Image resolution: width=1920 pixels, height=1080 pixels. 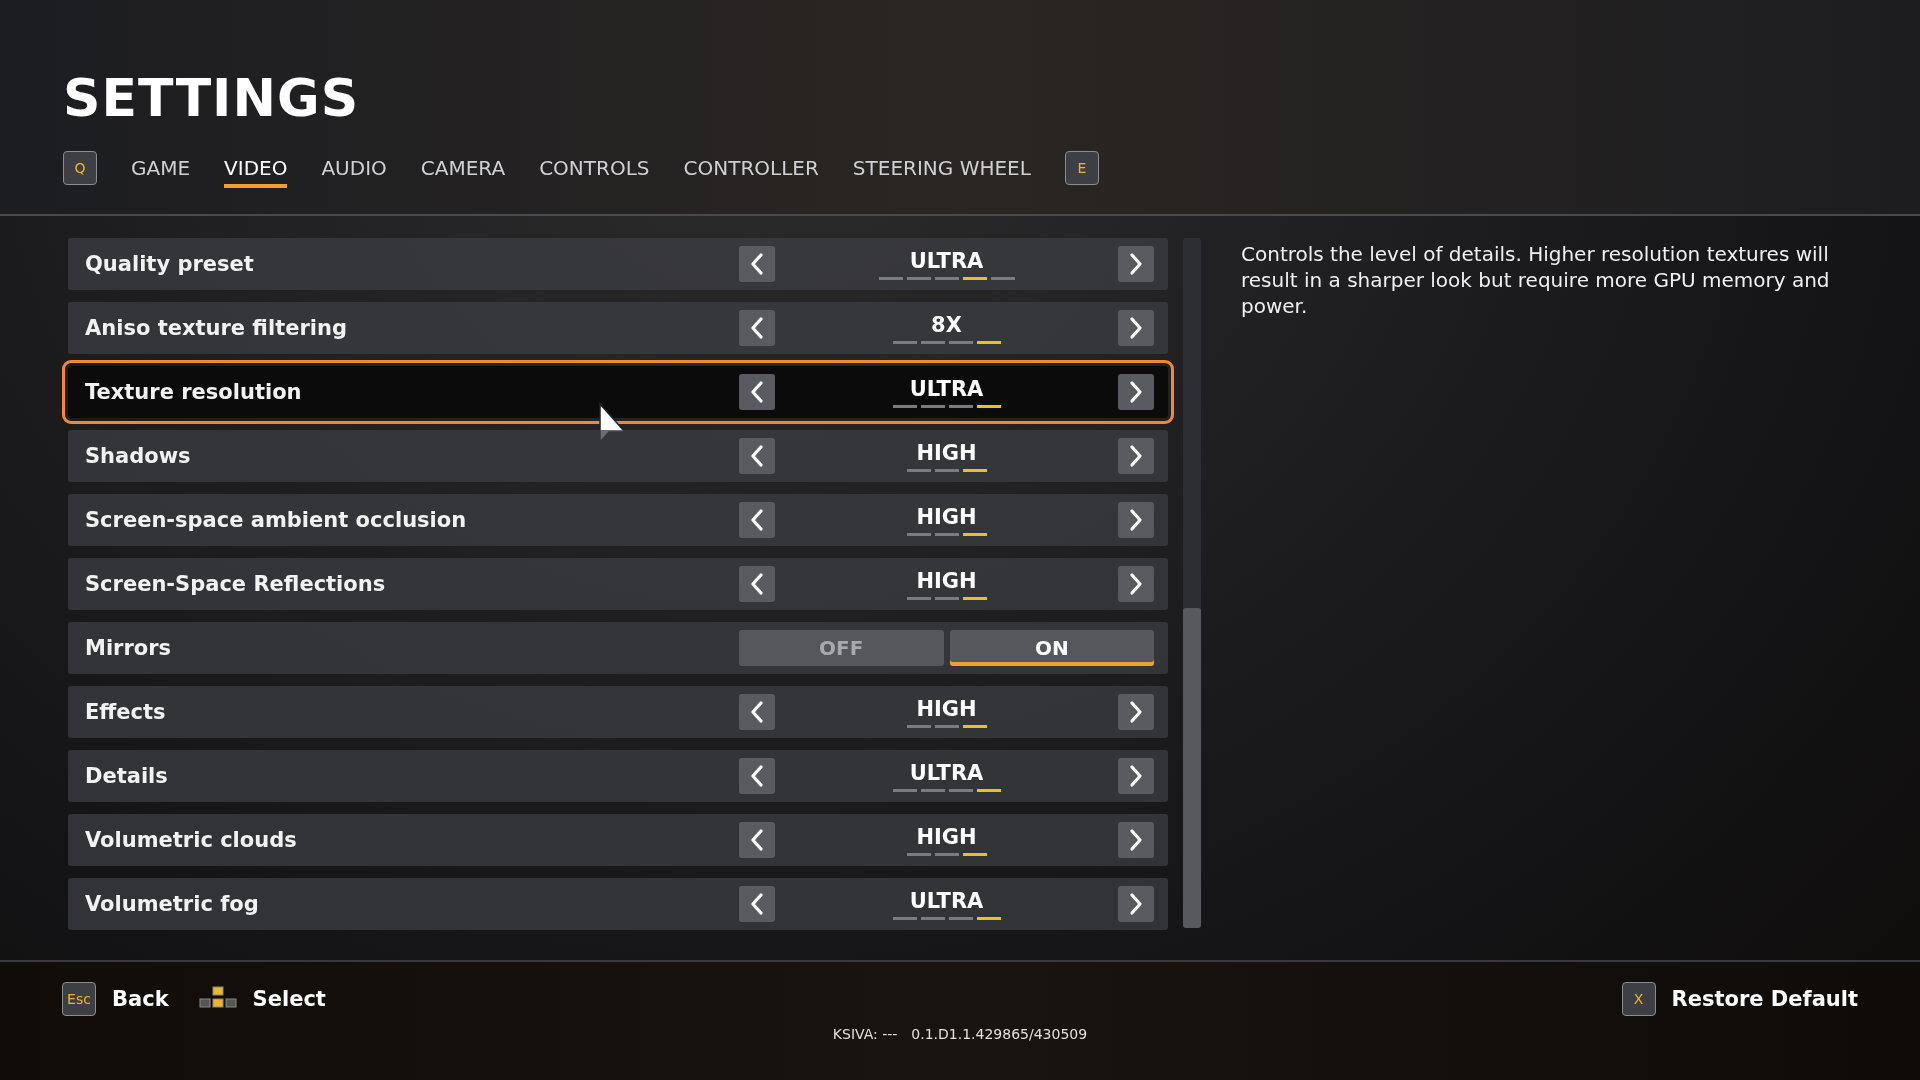 I want to click on setting-label: Volumetric fog, so click(x=172, y=904).